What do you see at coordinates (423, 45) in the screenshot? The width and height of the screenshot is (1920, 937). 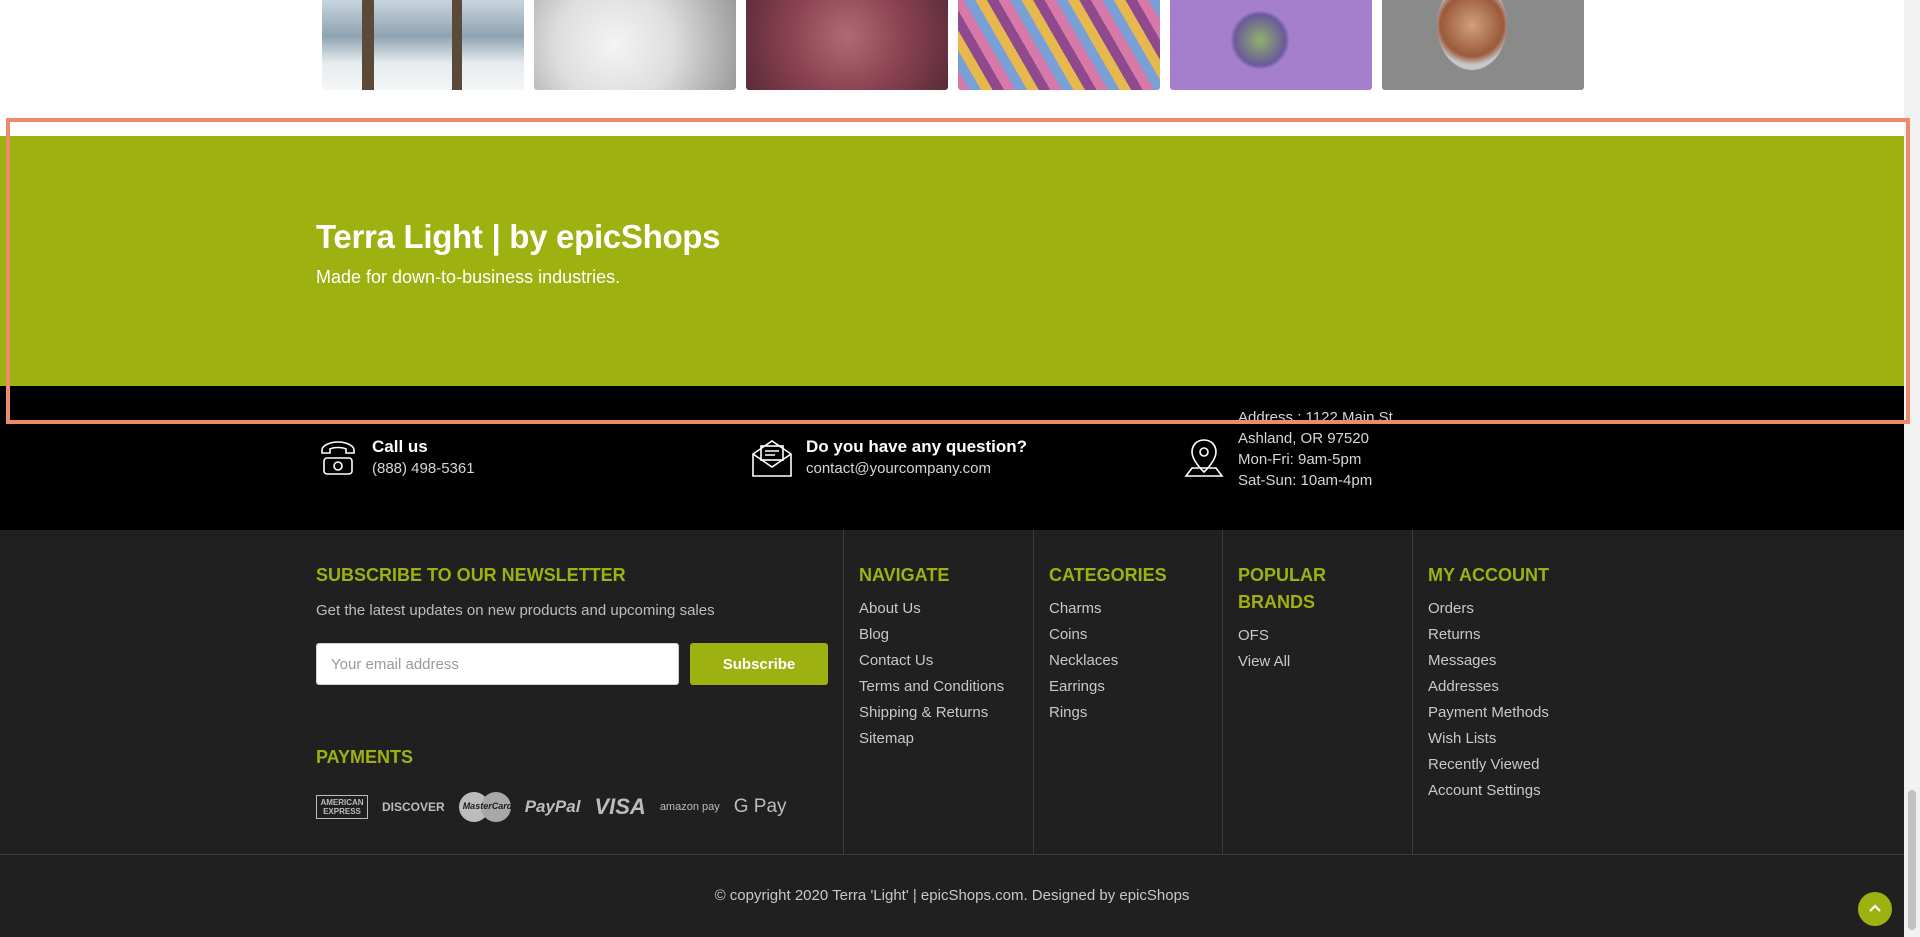 I see `feed-photo-forest` at bounding box center [423, 45].